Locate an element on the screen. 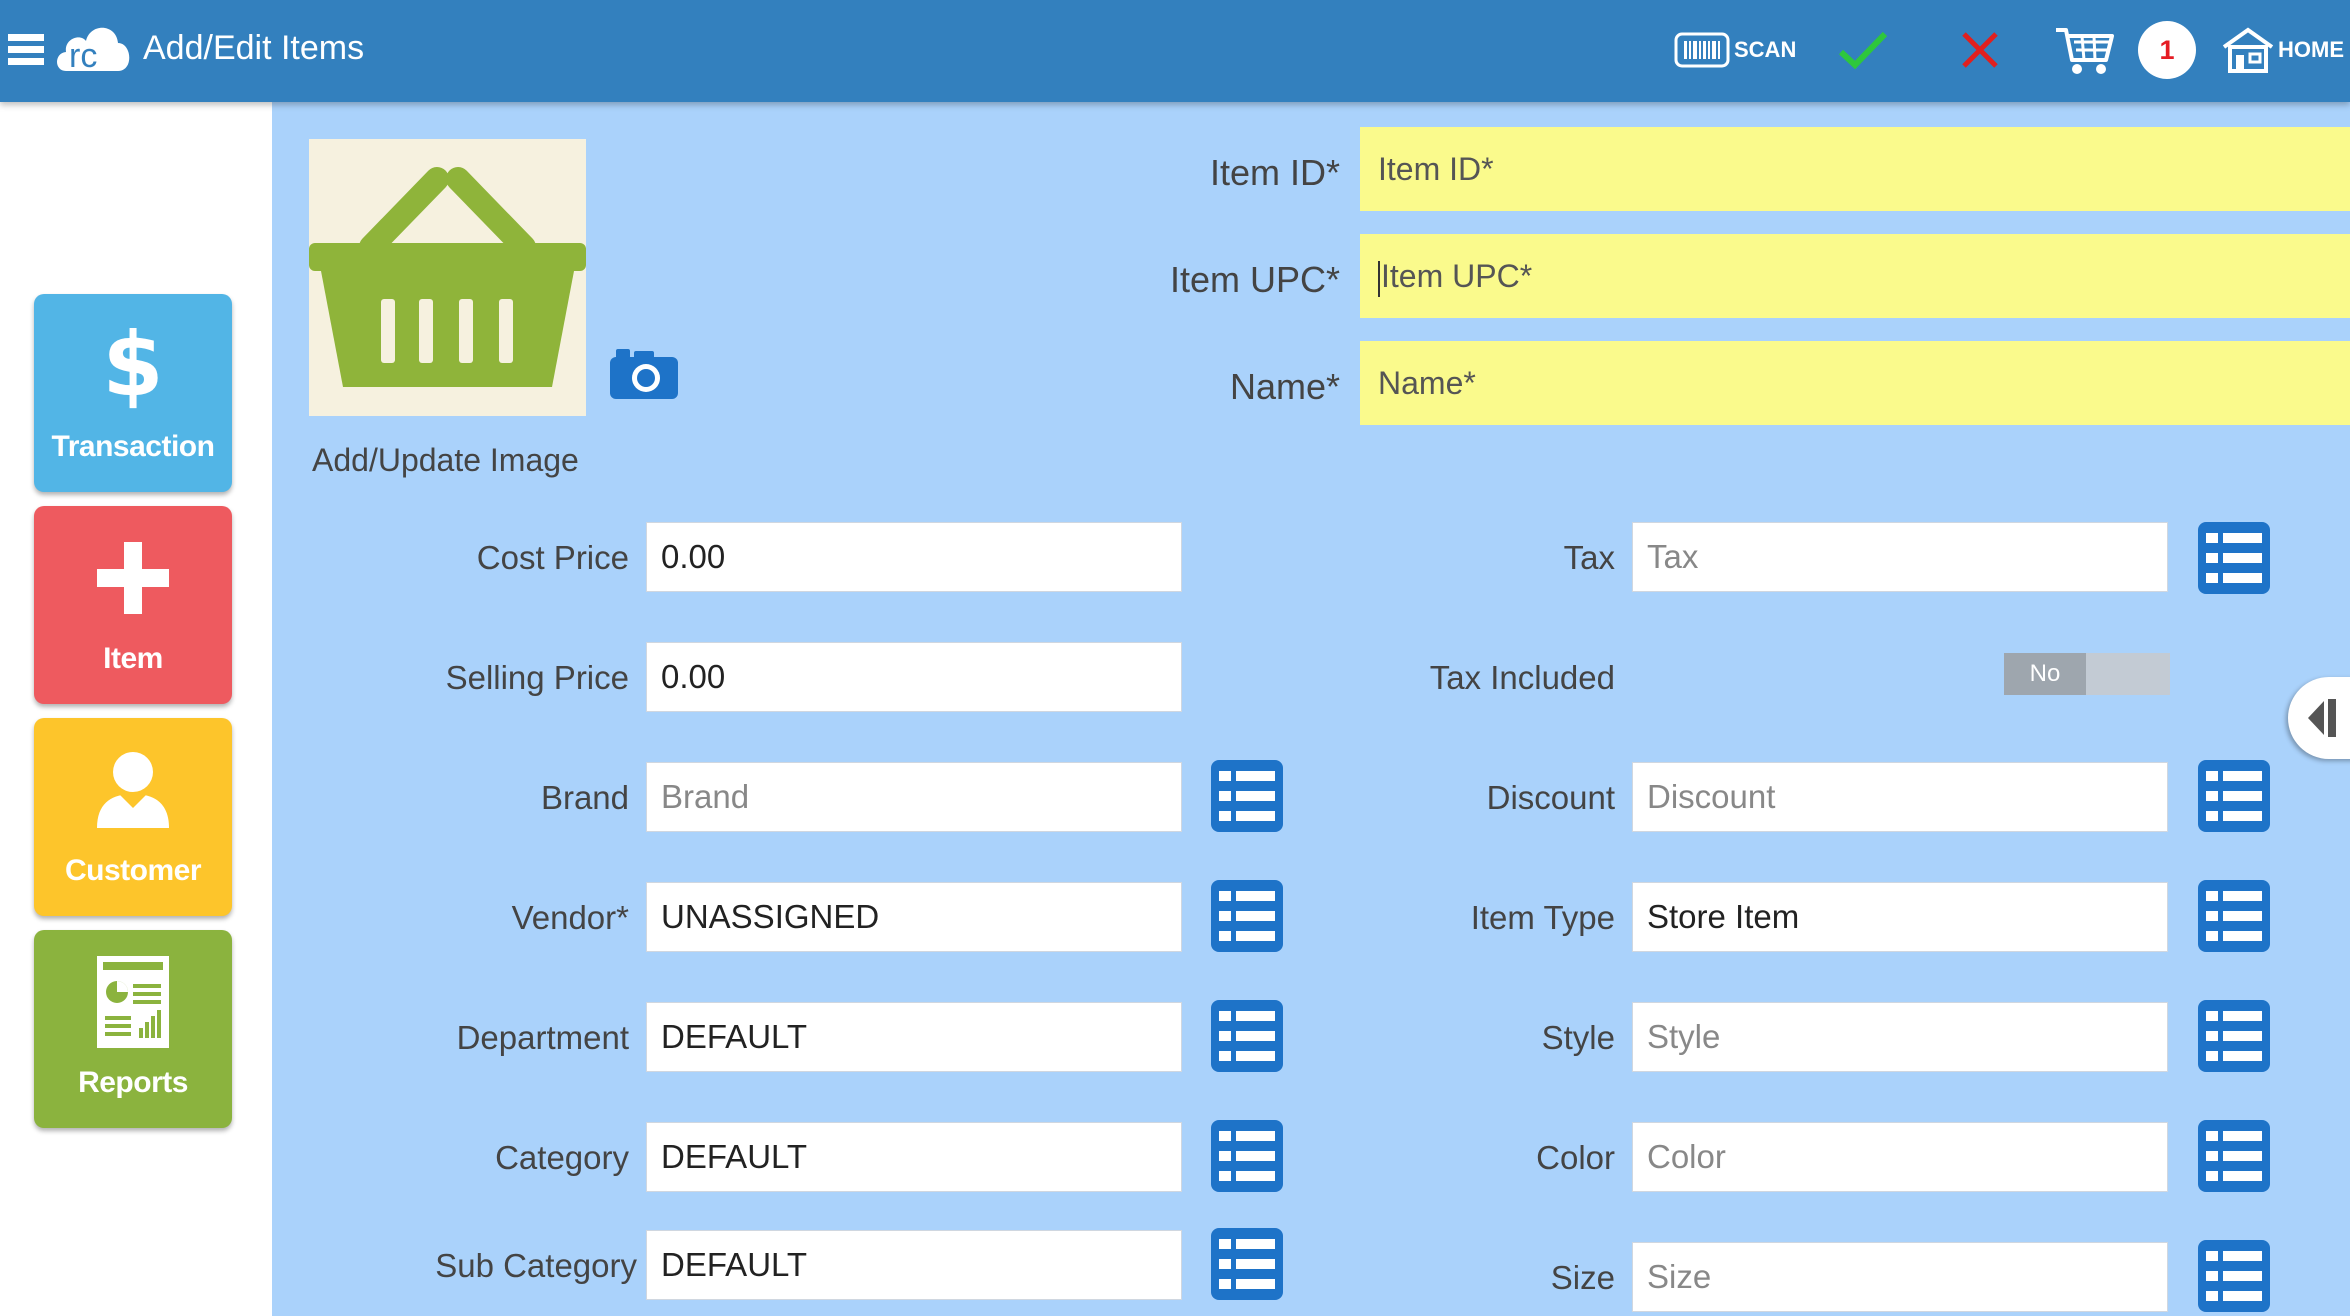  vendor-input: UNASSIGNED is located at coordinates (914, 917).